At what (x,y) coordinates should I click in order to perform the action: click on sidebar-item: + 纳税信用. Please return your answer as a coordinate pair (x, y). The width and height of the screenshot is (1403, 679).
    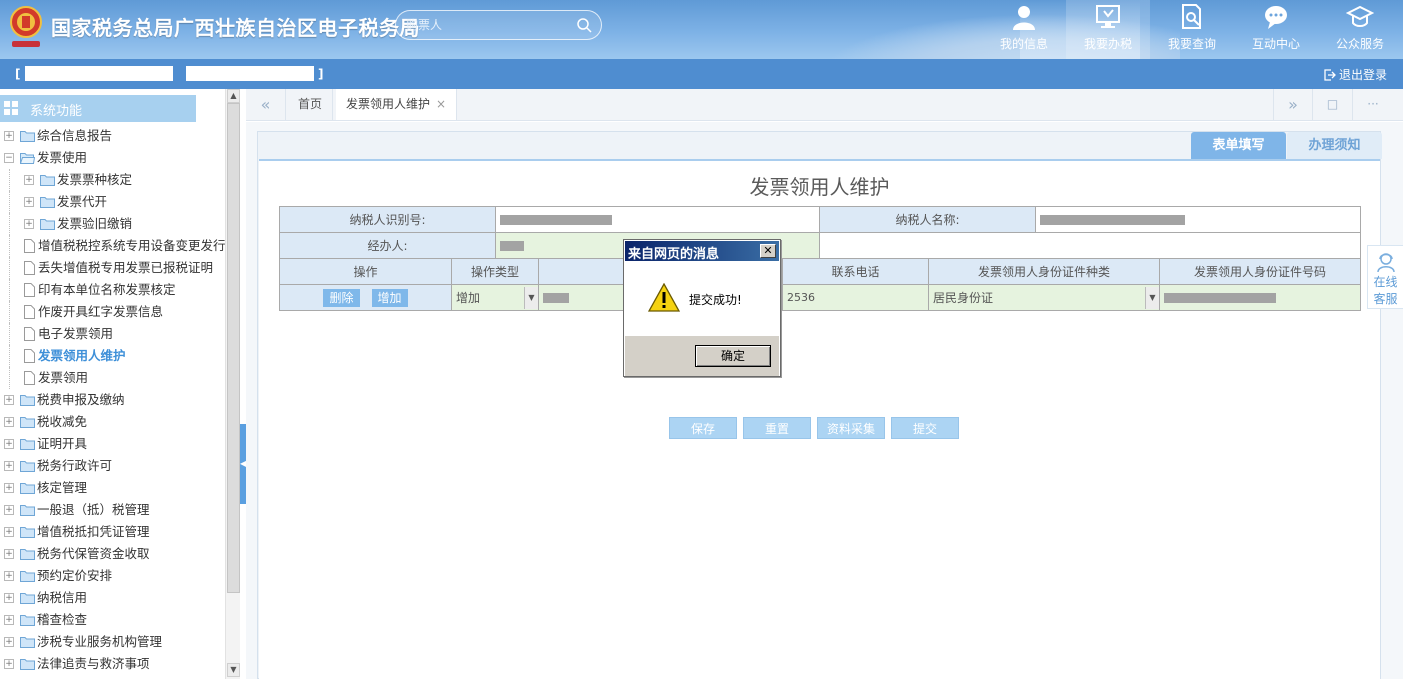
    Looking at the image, I should click on (112, 598).